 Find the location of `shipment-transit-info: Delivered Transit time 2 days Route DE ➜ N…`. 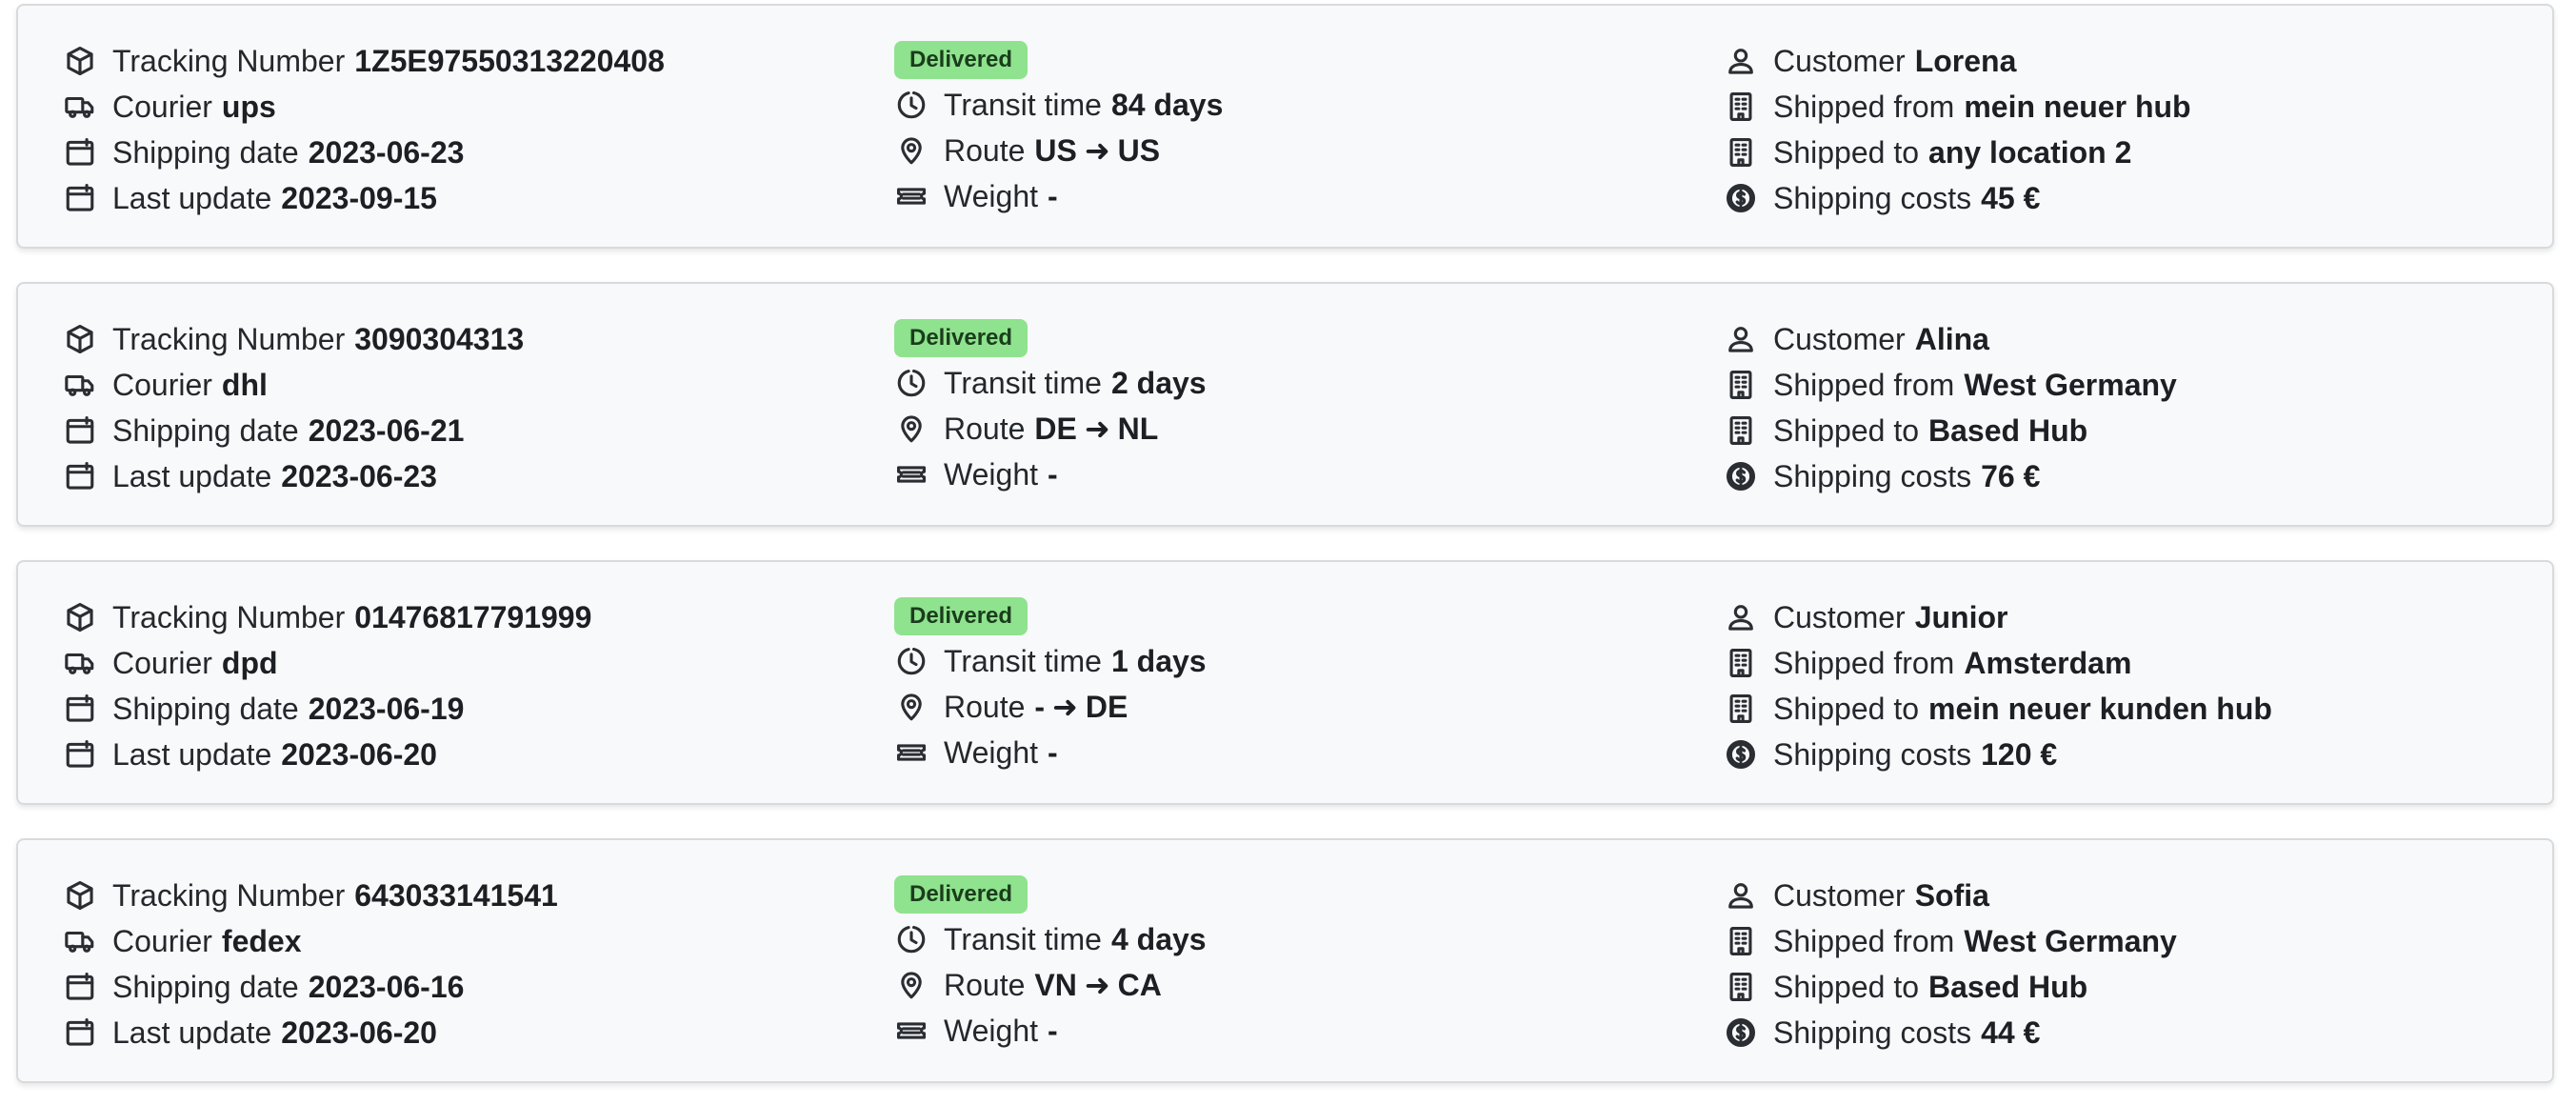

shipment-transit-info: Delivered Transit time 2 days Route DE ➜ N… is located at coordinates (1050, 406).